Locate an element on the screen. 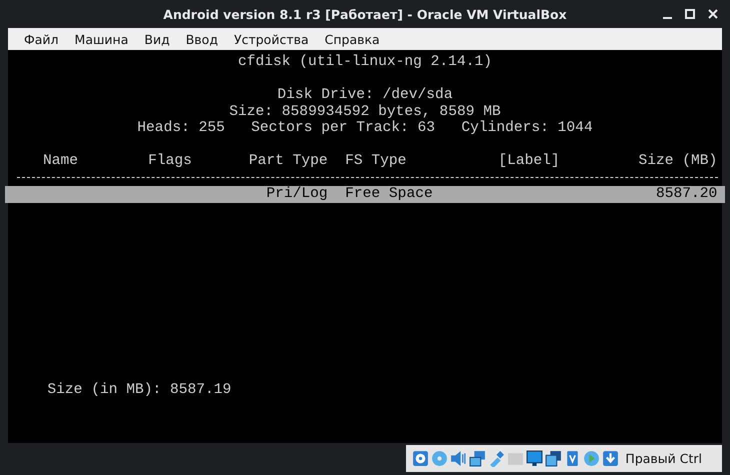 The image size is (730, 475). partition-row: Pri/Log Free Space 8587.20 is located at coordinates (365, 194).